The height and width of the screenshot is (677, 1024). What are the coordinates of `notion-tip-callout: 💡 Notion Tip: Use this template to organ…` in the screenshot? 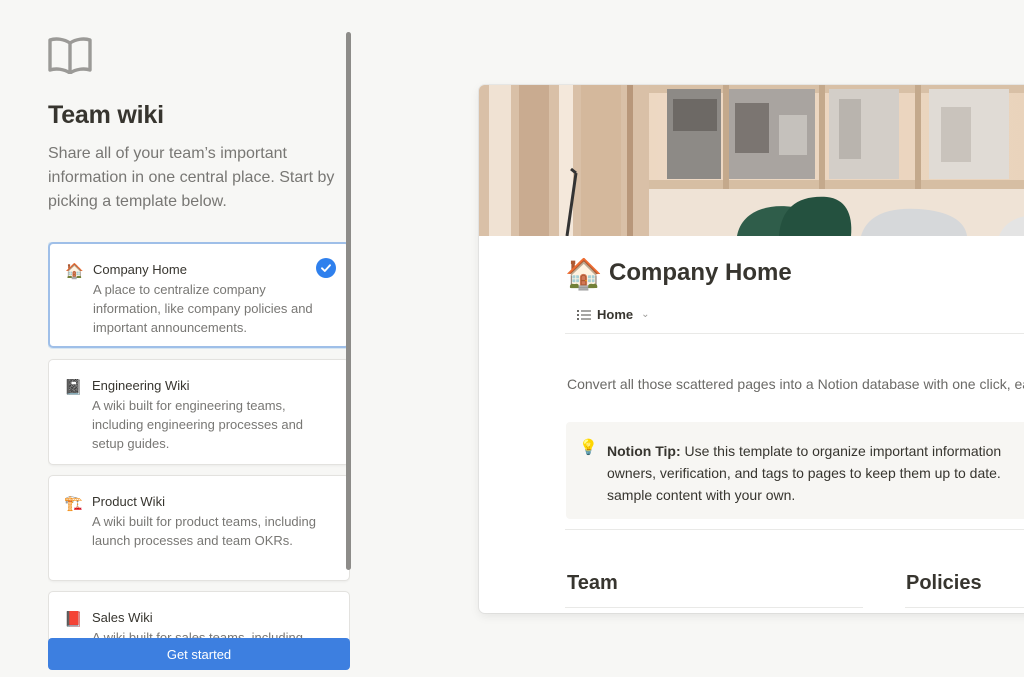 It's located at (795, 470).